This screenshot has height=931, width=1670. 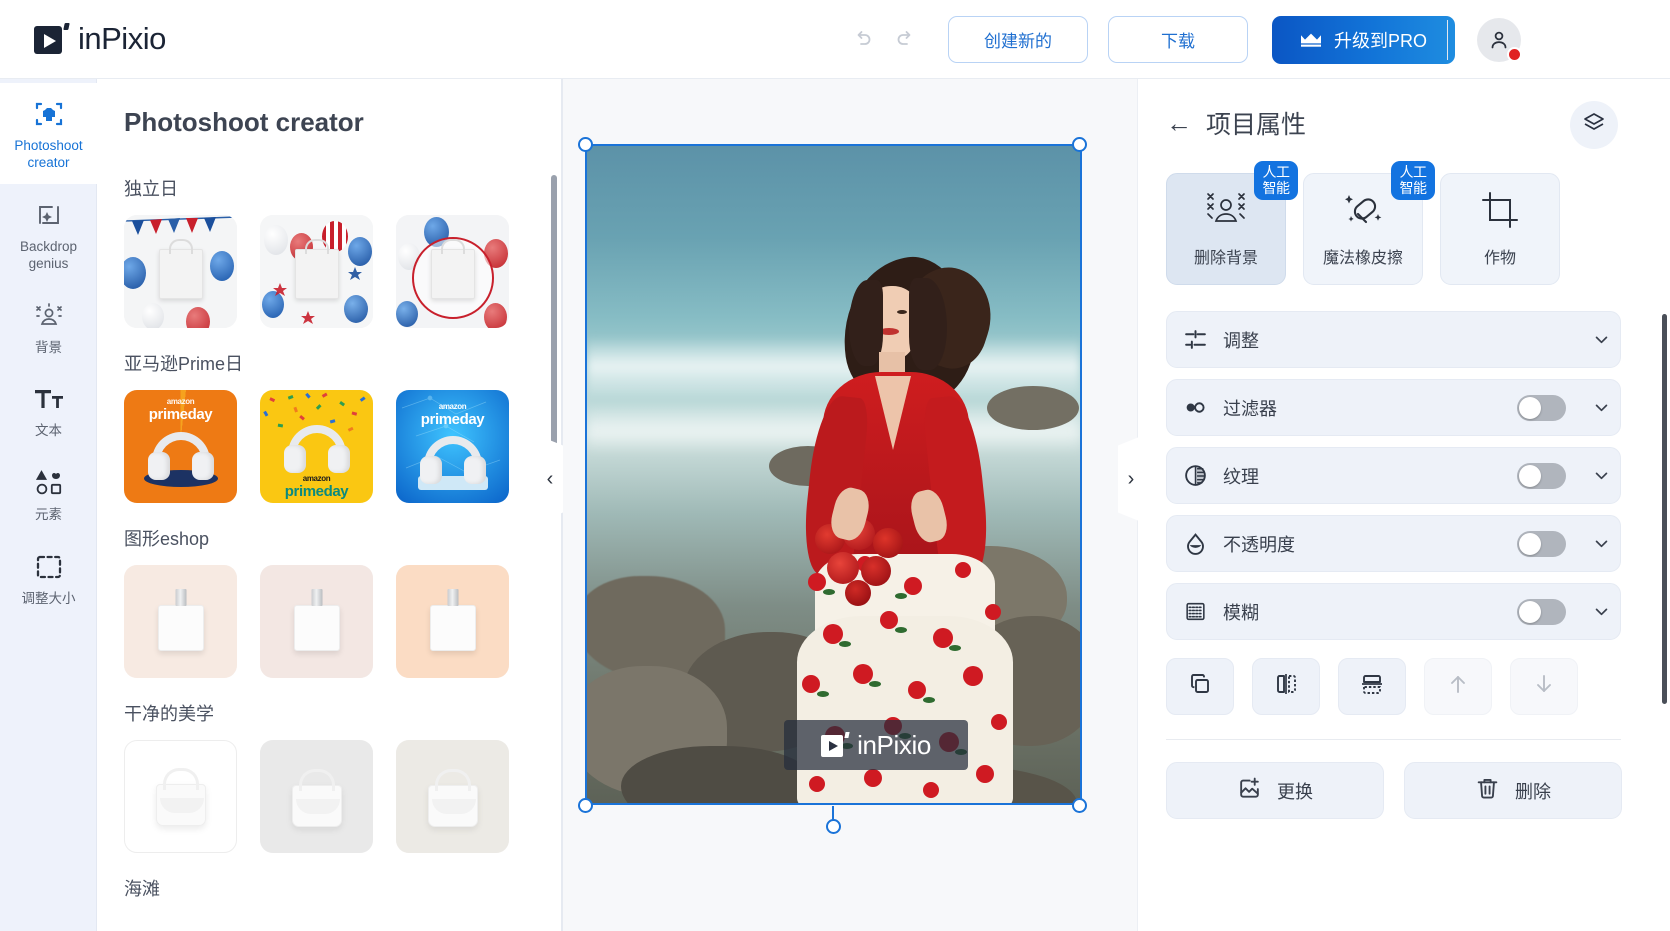 What do you see at coordinates (906, 40) in the screenshot?
I see `redo-icon` at bounding box center [906, 40].